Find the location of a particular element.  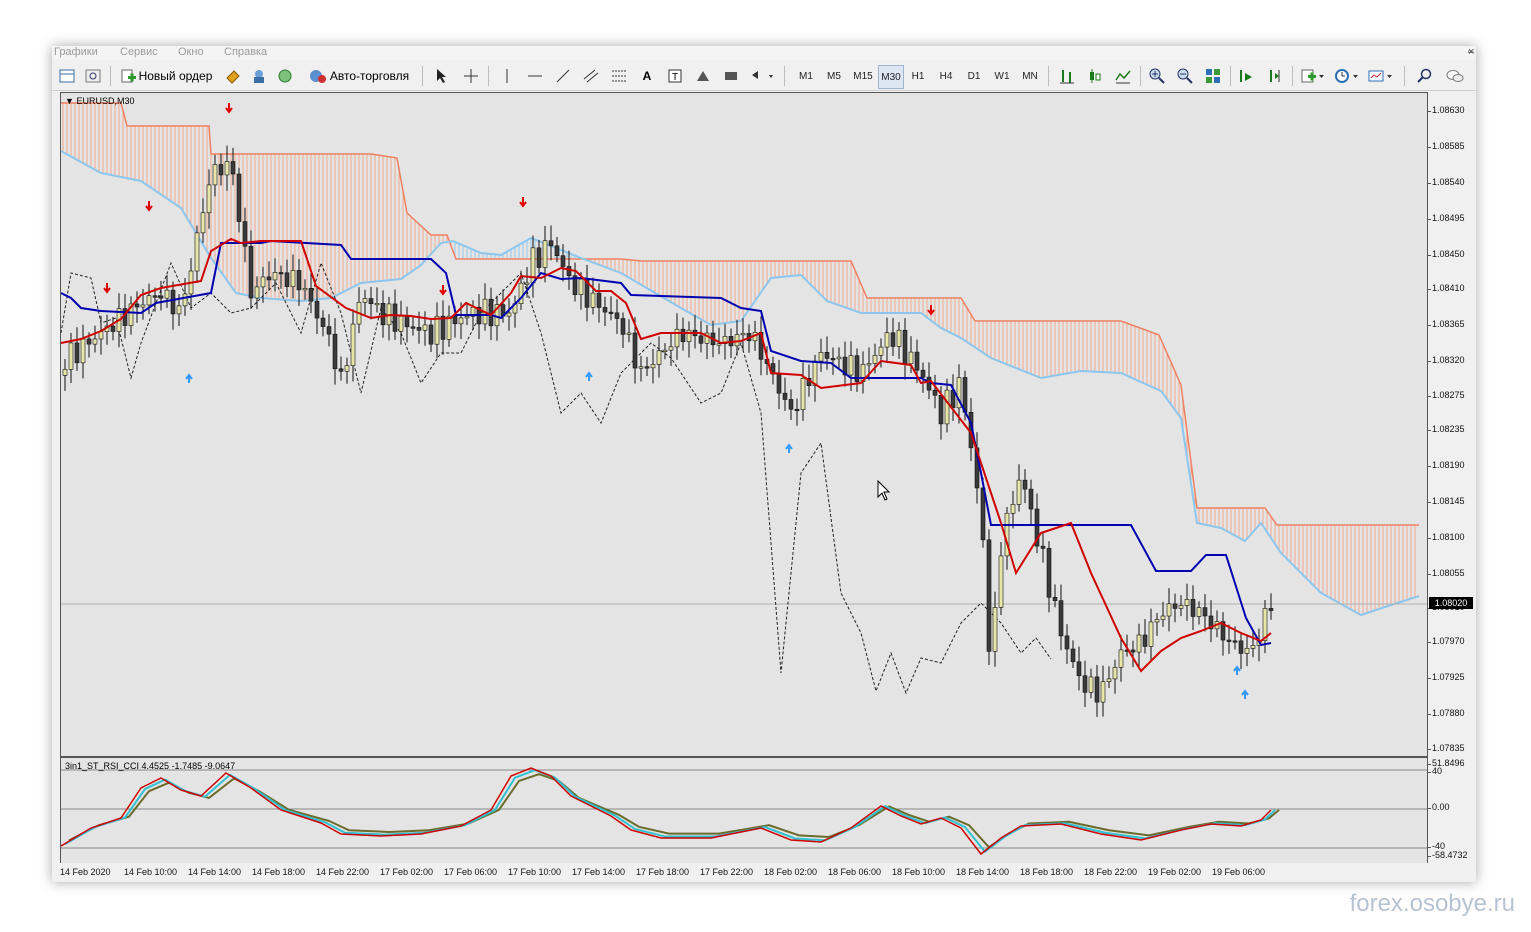

indicator-window: 3in1_ST_RSI_CCI 4.4525 -1.7485 -9.0647 is located at coordinates (744, 811).